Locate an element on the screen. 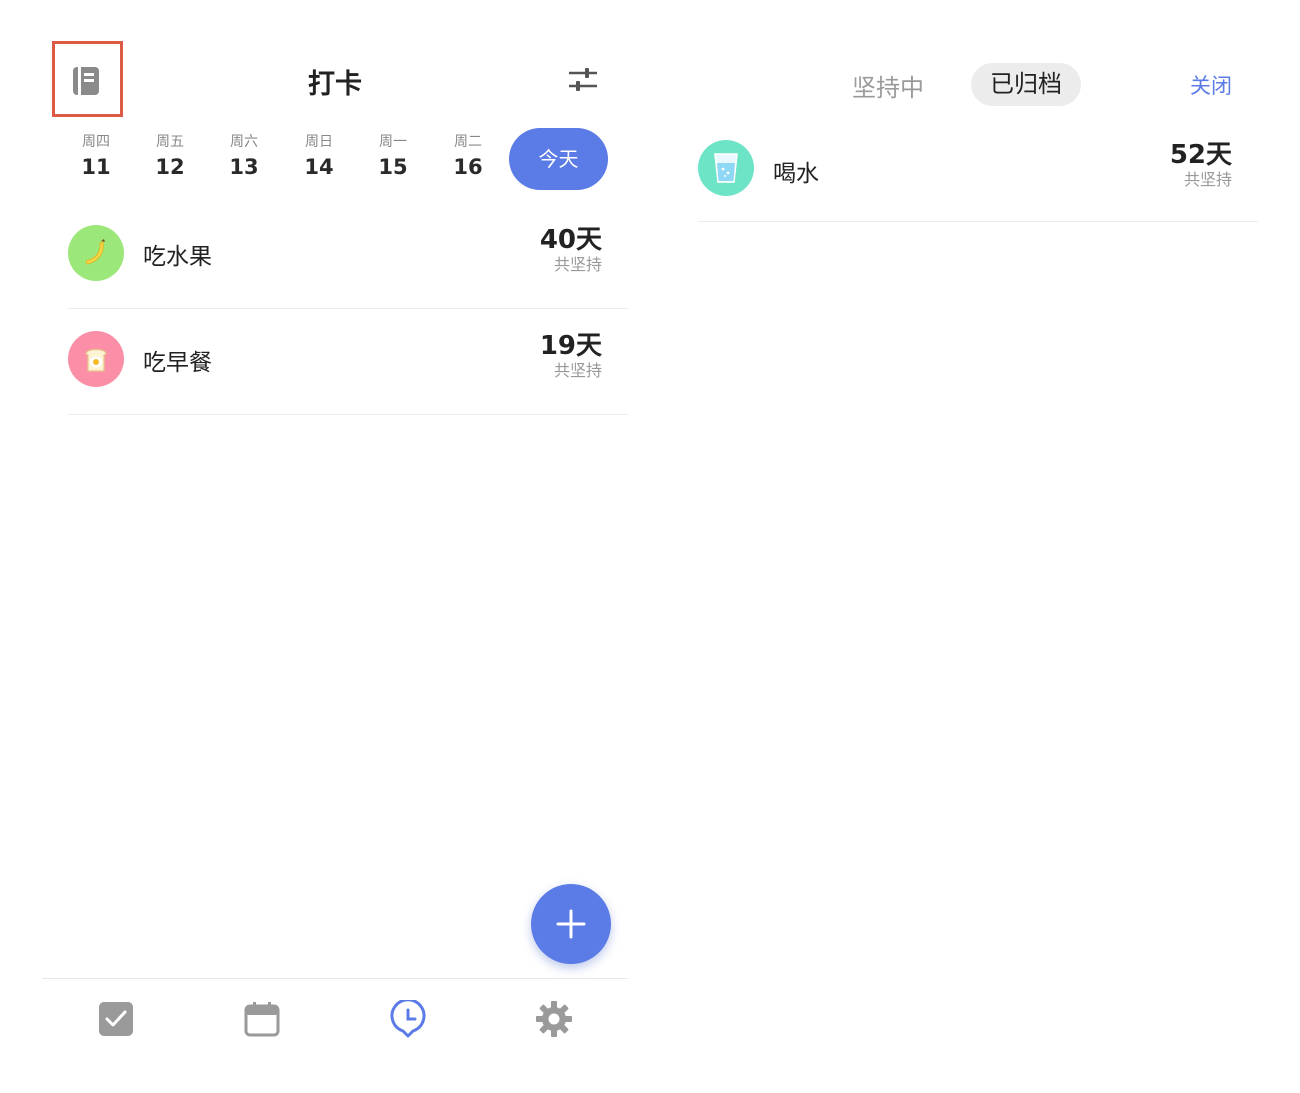  day-weekday: 周四 is located at coordinates (96, 142).